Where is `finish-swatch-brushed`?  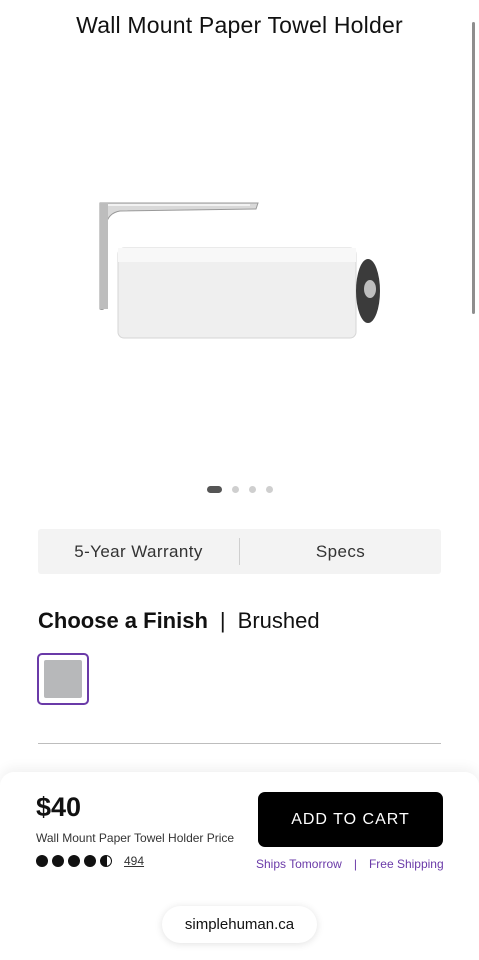
finish-swatch-brushed is located at coordinates (63, 679).